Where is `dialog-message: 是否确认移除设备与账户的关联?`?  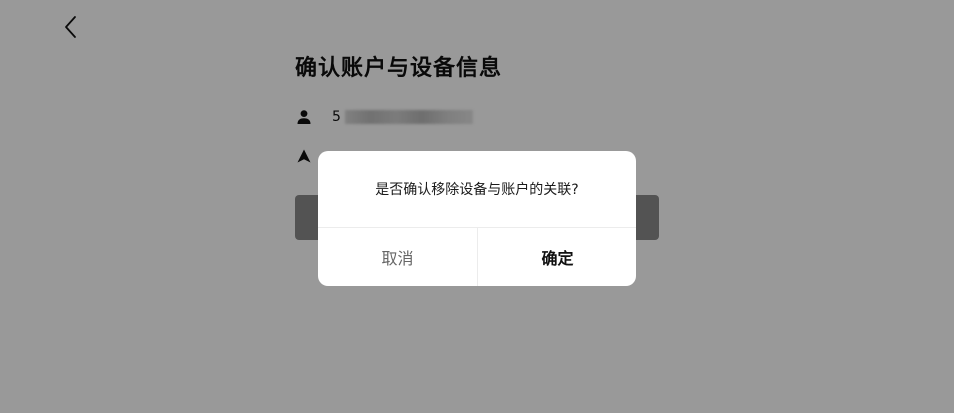
dialog-message: 是否确认移除设备与账户的关联? is located at coordinates (477, 190).